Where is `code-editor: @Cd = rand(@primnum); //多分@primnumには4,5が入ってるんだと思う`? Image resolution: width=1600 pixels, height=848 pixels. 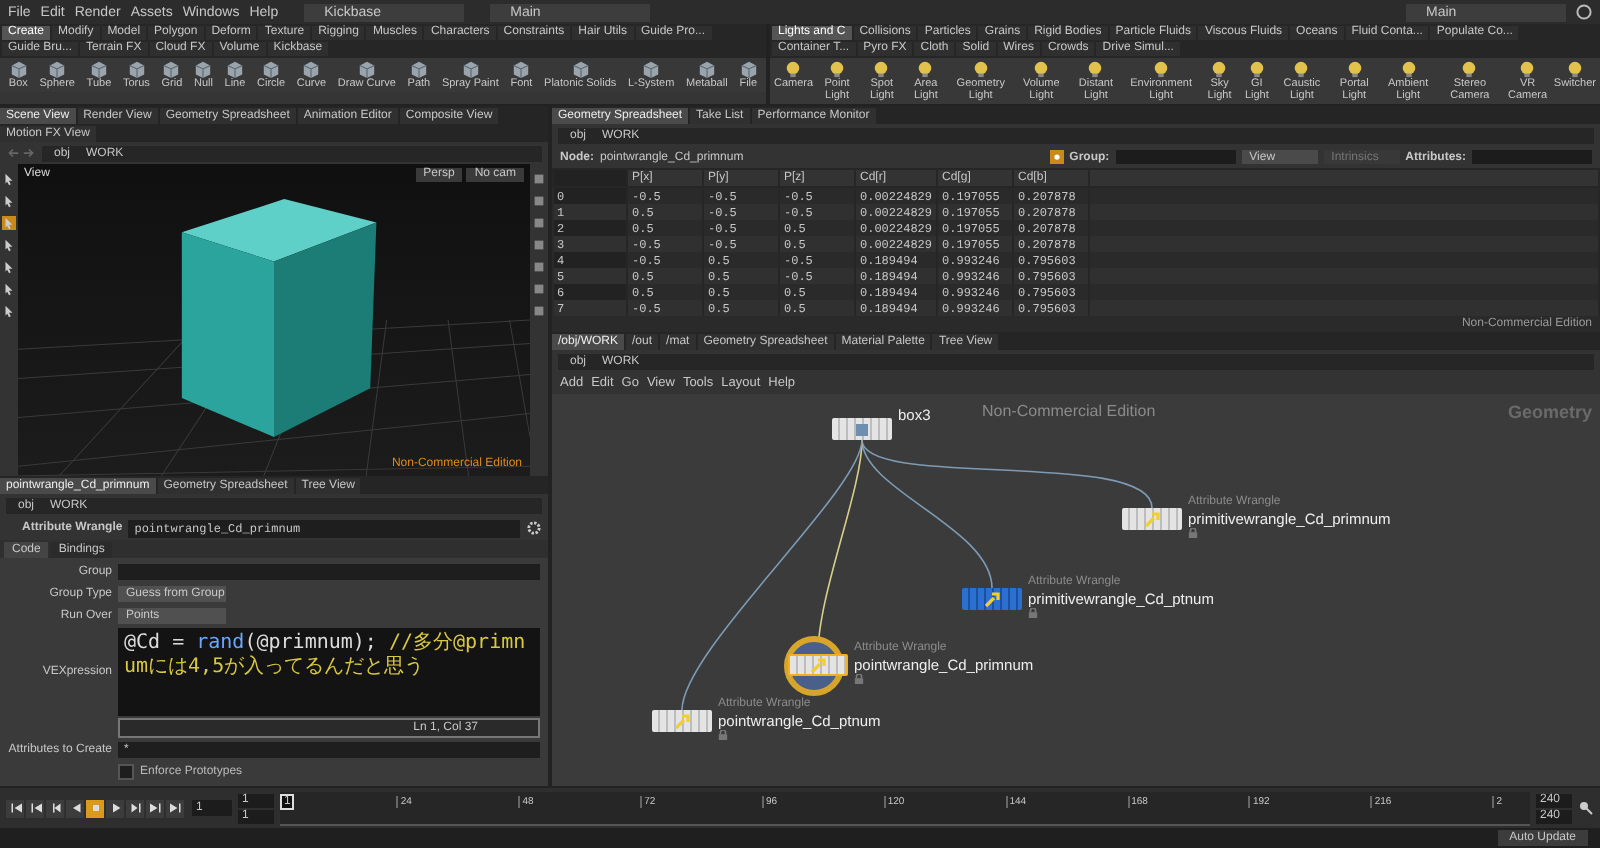
code-editor: @Cd = rand(@primnum); //多分@primnumには4,5が入ってるんだと思う is located at coordinates (329, 672).